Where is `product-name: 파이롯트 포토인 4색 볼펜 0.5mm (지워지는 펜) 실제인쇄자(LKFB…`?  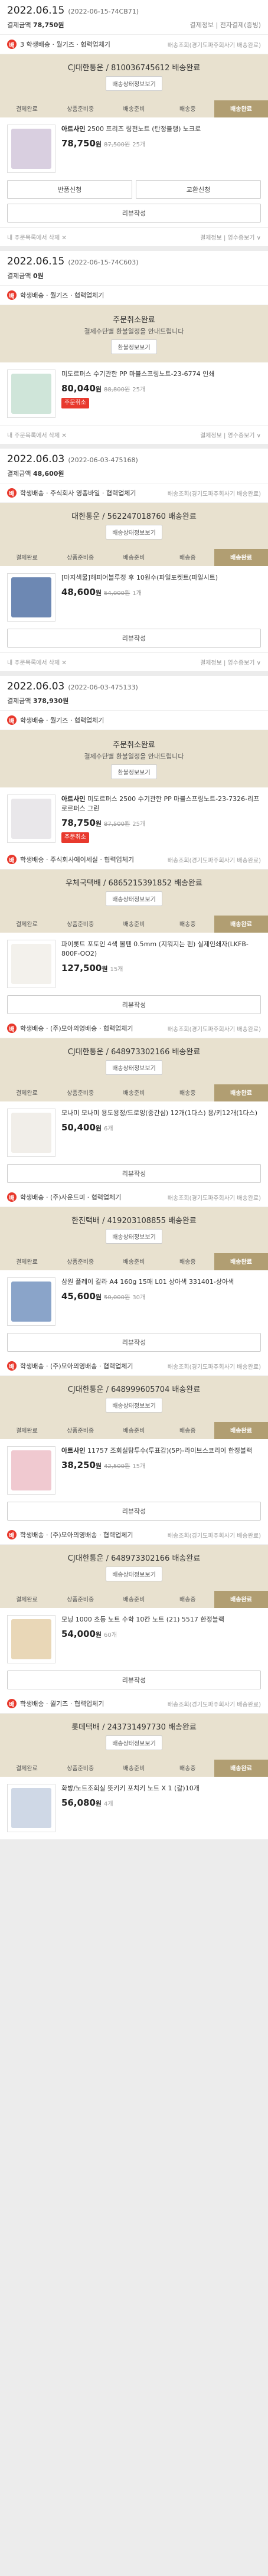 product-name: 파이롯트 포토인 4색 볼펜 0.5mm (지워지는 펜) 실제인쇄자(LKFB… is located at coordinates (161, 949).